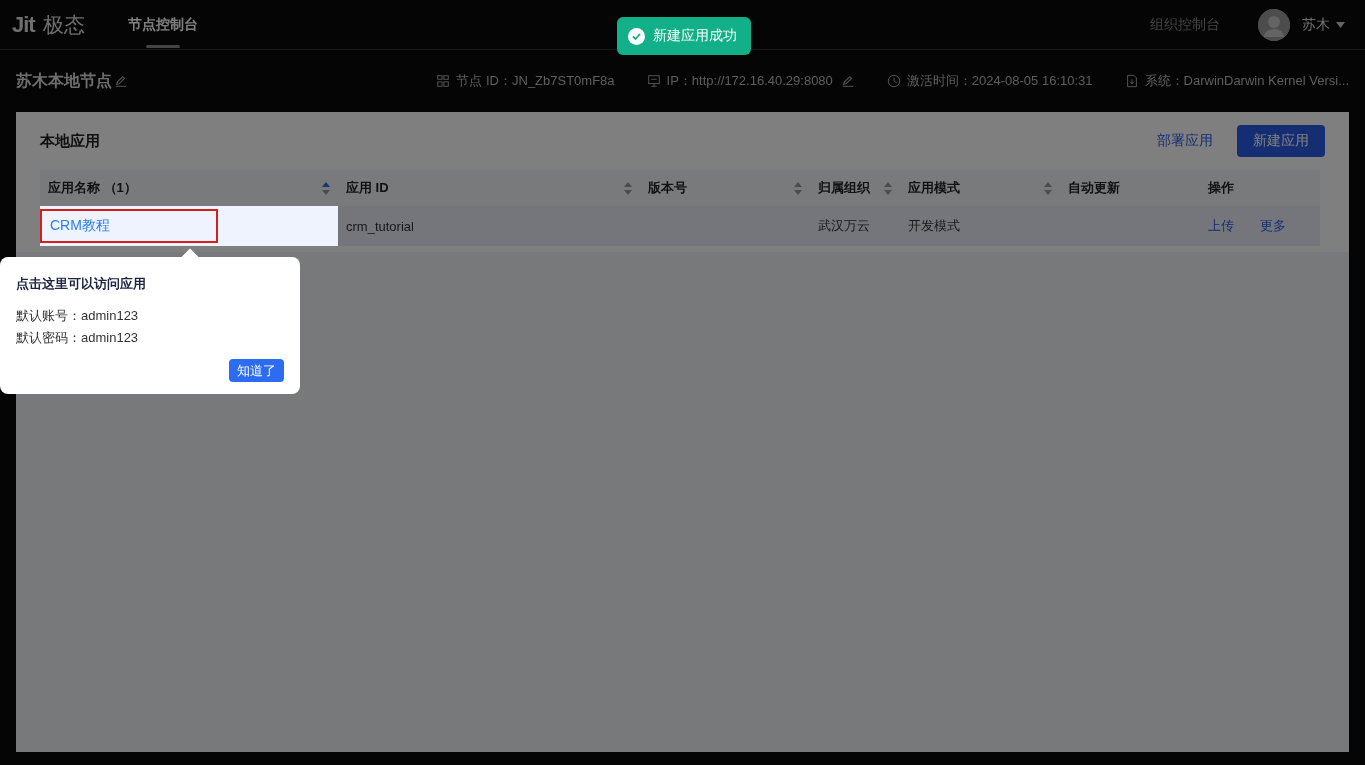  Describe the element at coordinates (129, 226) in the screenshot. I see `app-name-link: CRM教程` at that location.